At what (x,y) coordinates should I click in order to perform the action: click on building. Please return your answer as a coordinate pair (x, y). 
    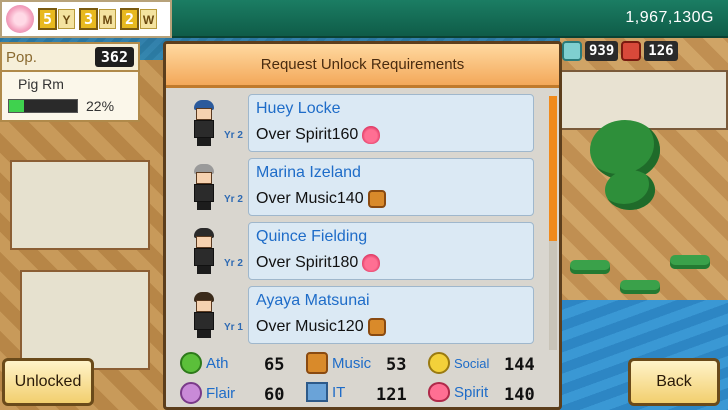
    Looking at the image, I should click on (644, 100).